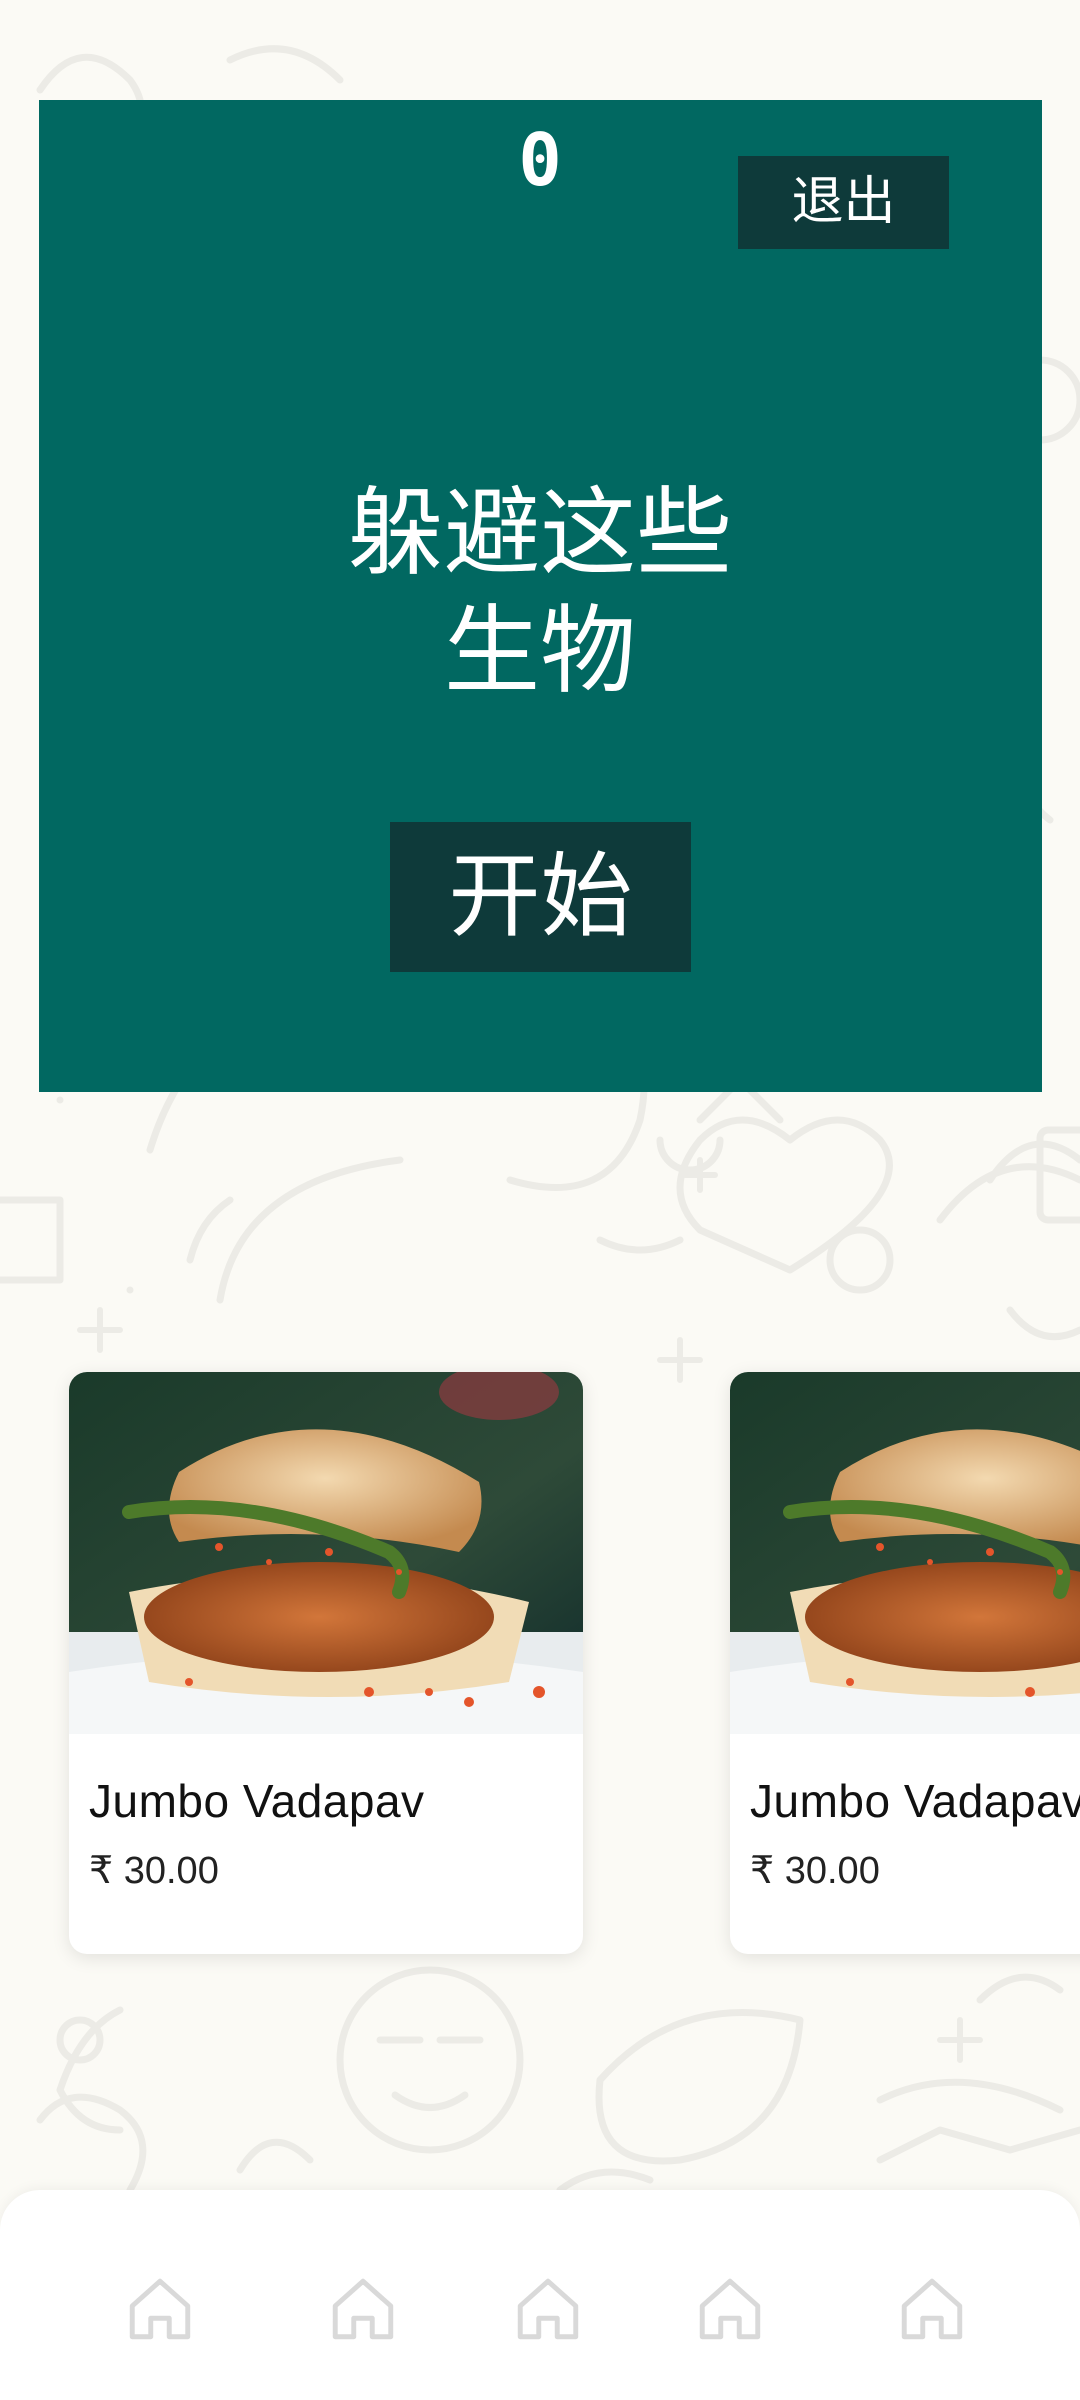 The height and width of the screenshot is (2400, 1080). I want to click on instruction-line-2: 生物, so click(540, 651).